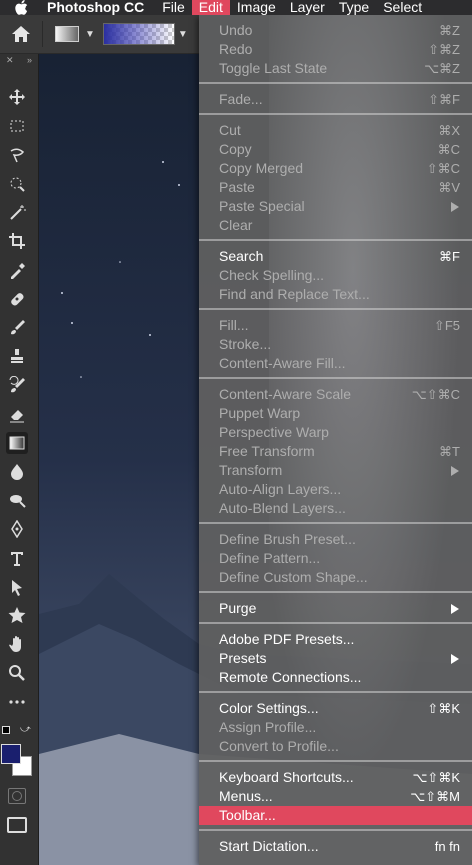 The width and height of the screenshot is (472, 865). Describe the element at coordinates (17, 97) in the screenshot. I see `move-icon` at that location.